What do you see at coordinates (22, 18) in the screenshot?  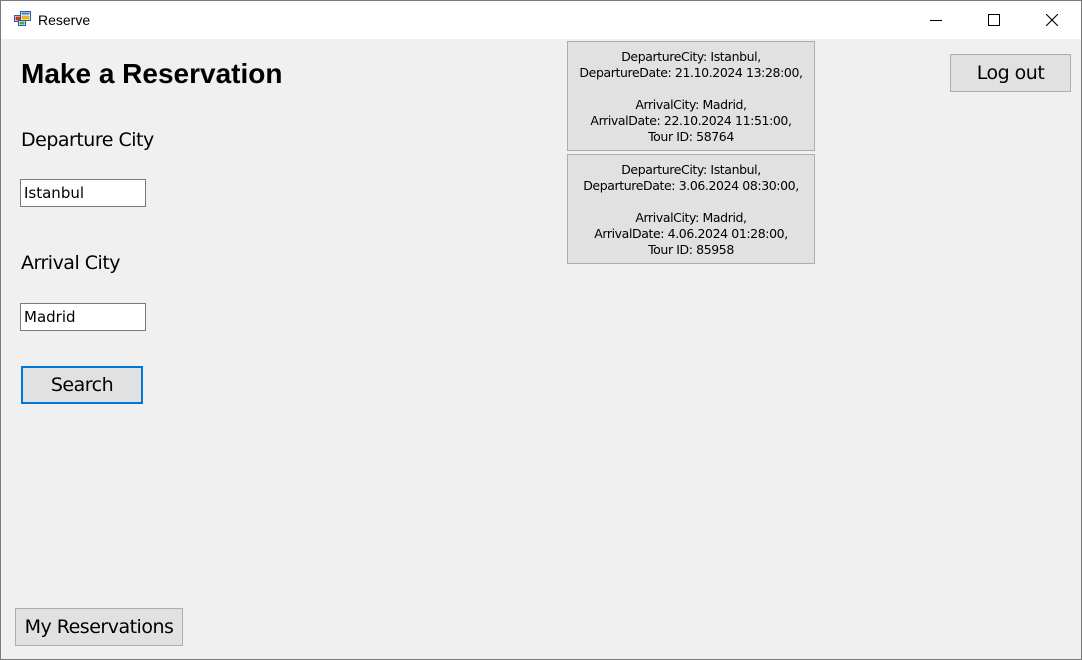 I see `forms-app-icon` at bounding box center [22, 18].